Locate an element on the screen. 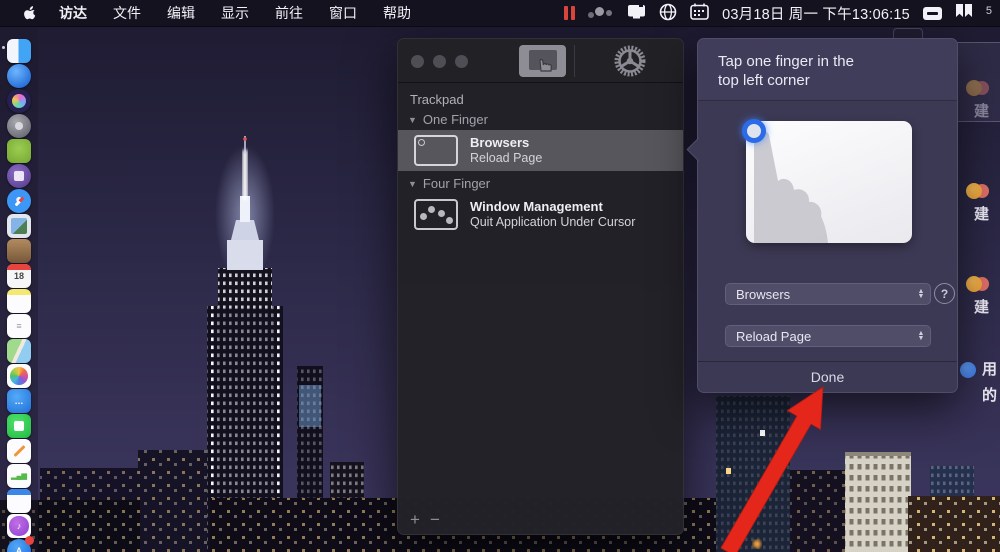 This screenshot has width=1000, height=552. dock-notes-icon is located at coordinates (19, 301).